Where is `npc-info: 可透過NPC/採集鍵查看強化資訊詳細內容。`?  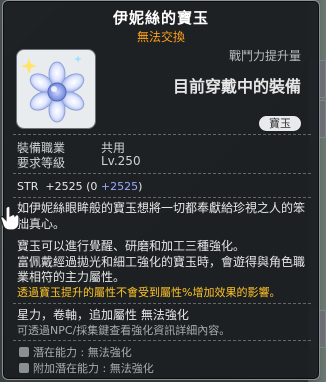
npc-info: 可透過NPC/採集鍵查看強化資訊詳細內容。 is located at coordinates (124, 330).